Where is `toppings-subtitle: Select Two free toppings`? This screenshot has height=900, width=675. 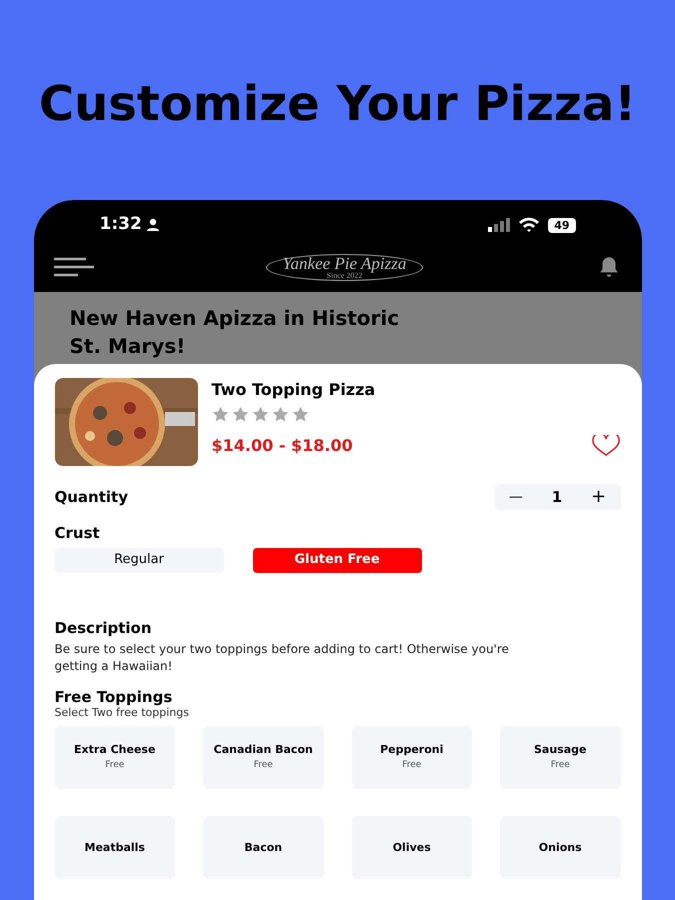 toppings-subtitle: Select Two free toppings is located at coordinates (122, 713).